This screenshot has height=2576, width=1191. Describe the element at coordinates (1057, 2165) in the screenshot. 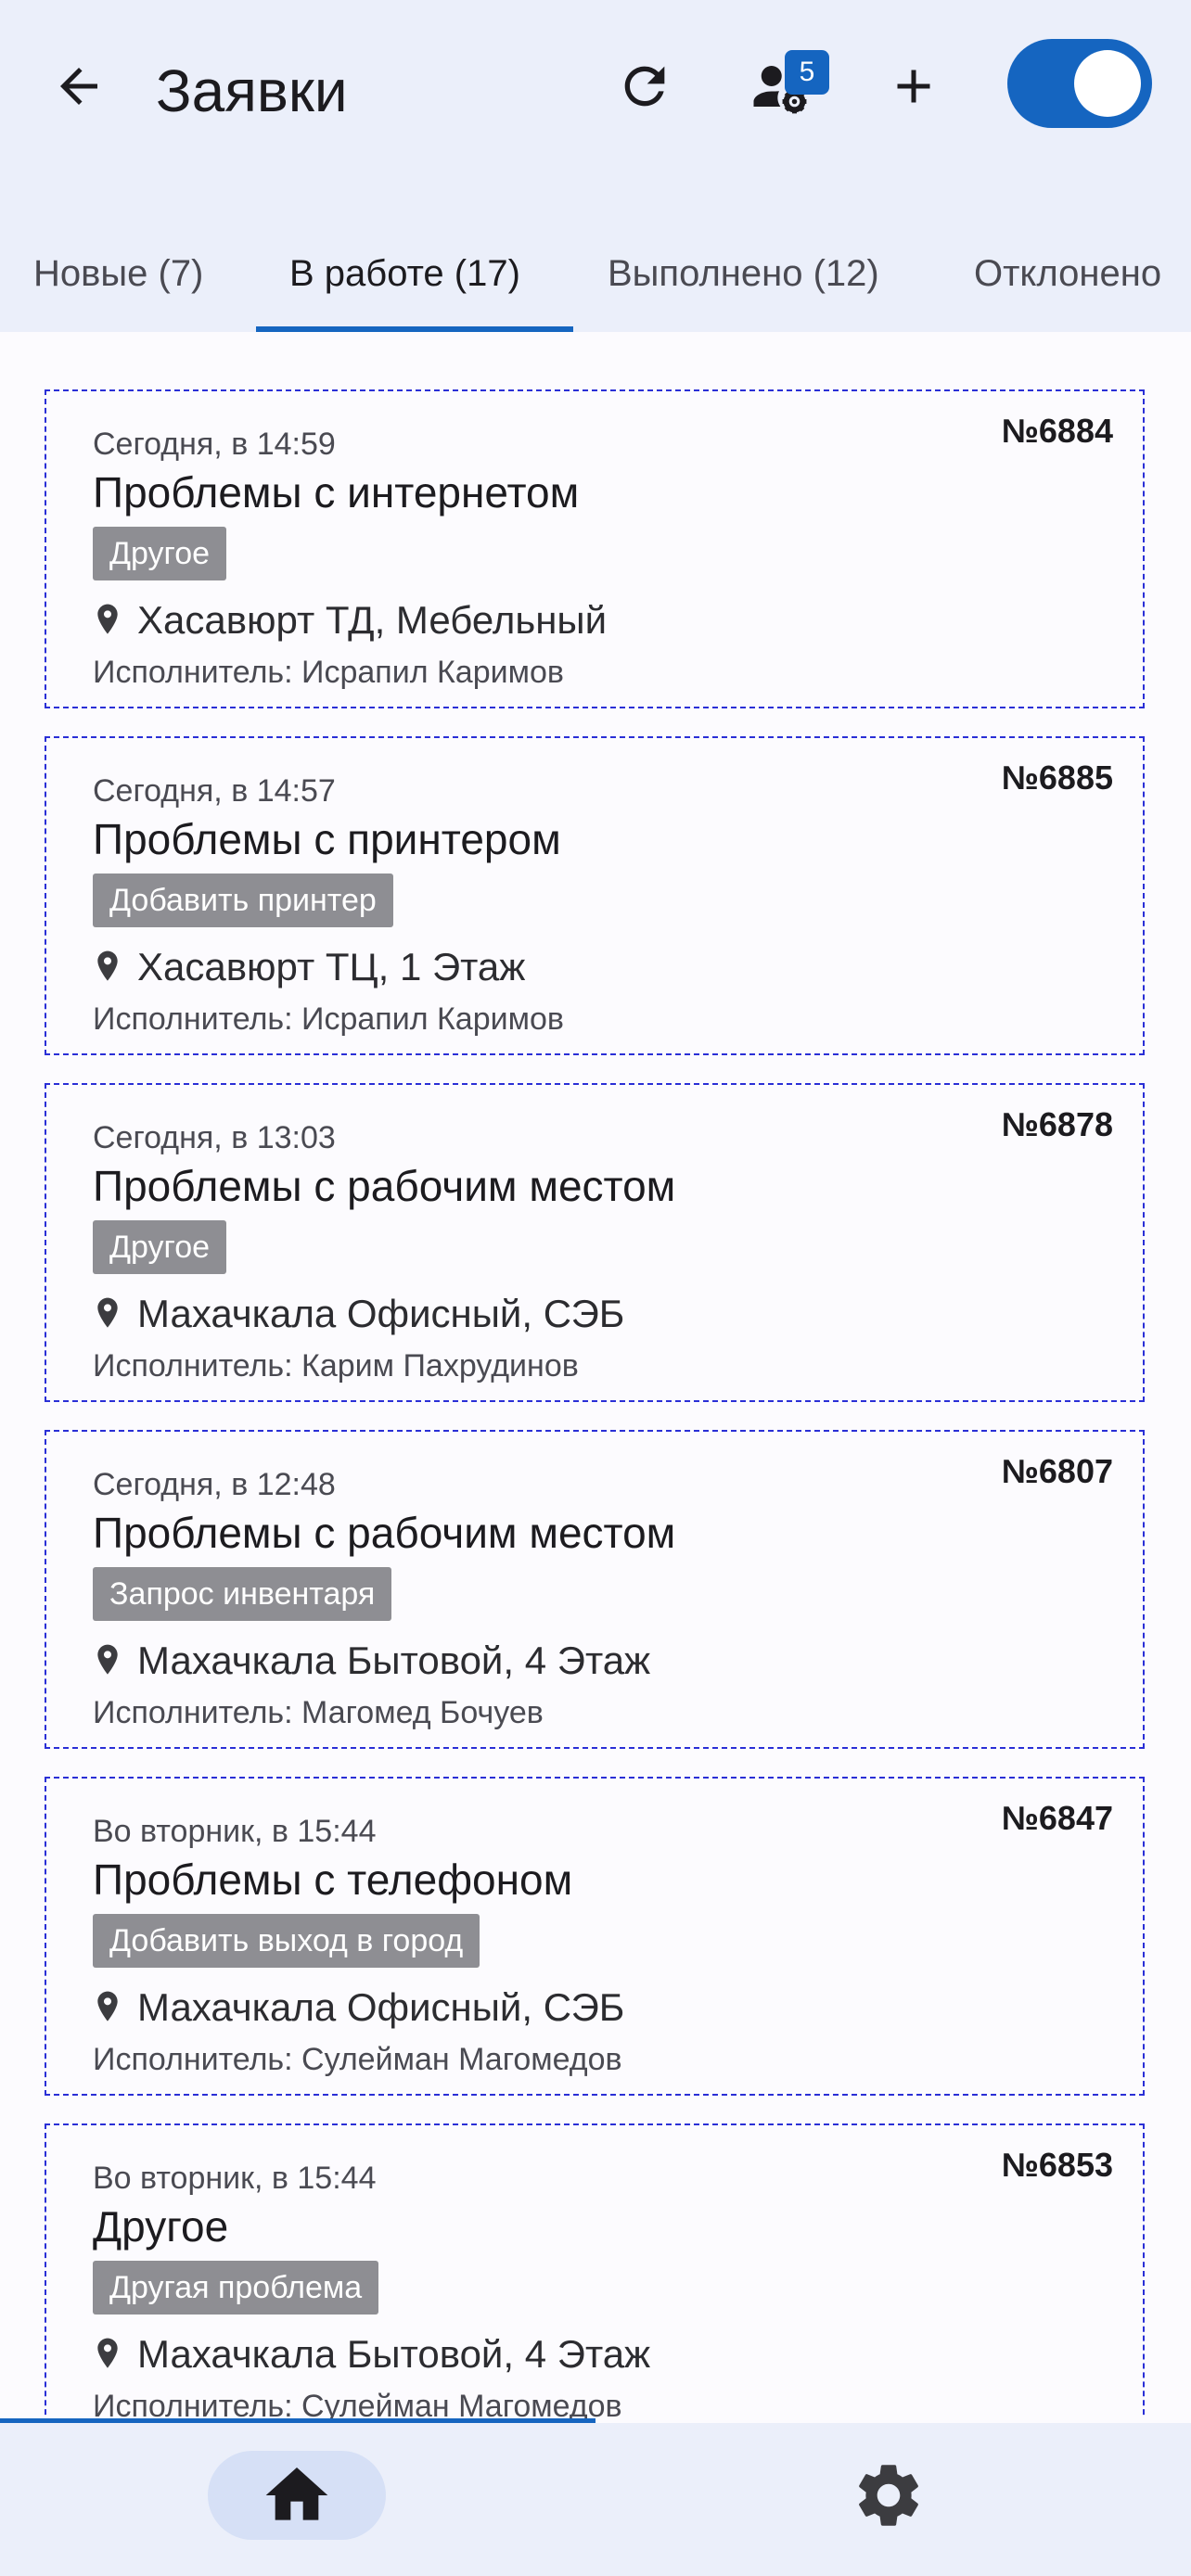

I see `ticket-number: №6853` at that location.